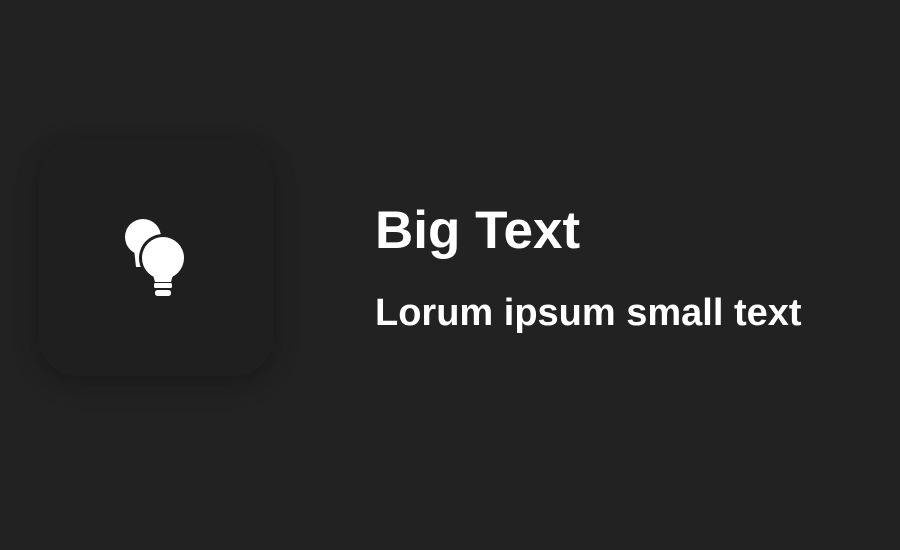 The image size is (900, 550). What do you see at coordinates (635, 268) in the screenshot?
I see `text-block: Big Text Lorum ipsum small text` at bounding box center [635, 268].